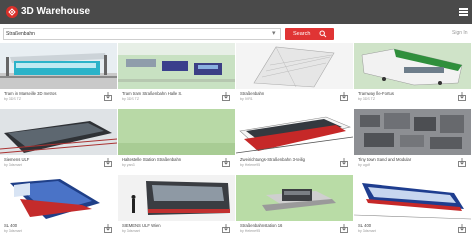 This screenshot has height=242, width=472. I want to click on search-icon, so click(323, 34).